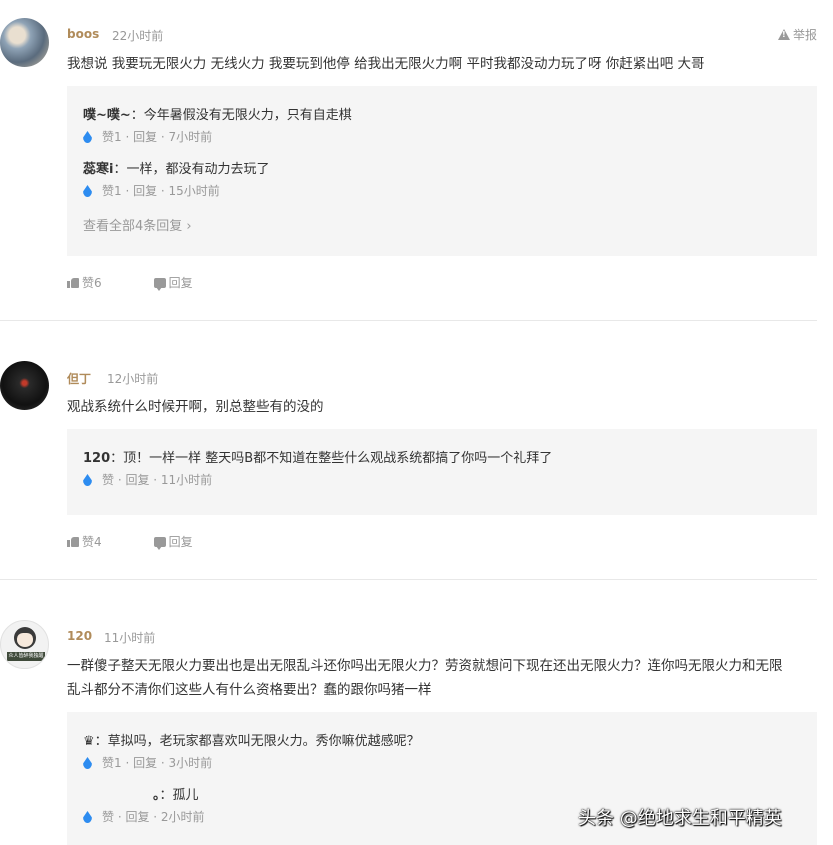 The width and height of the screenshot is (833, 845). What do you see at coordinates (191, 169) in the screenshot?
I see `reply-text: ：一样，都没有动力去玩了` at bounding box center [191, 169].